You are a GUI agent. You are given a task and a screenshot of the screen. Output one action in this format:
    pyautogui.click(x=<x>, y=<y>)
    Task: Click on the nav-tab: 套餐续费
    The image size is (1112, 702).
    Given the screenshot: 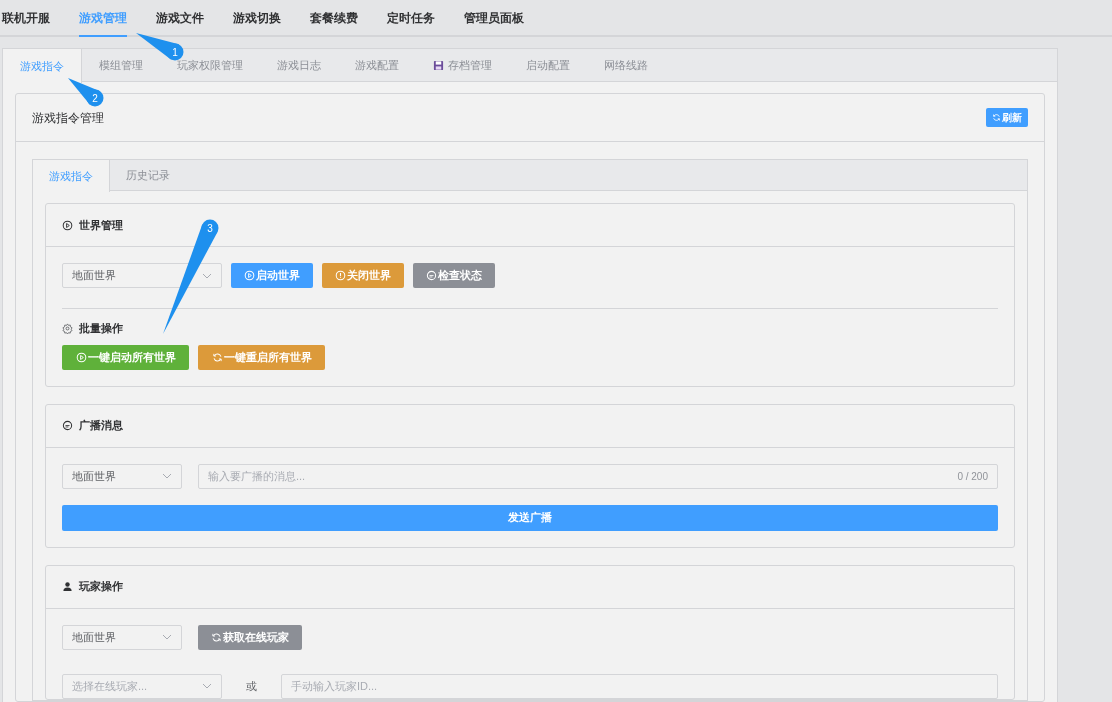 What is the action you would take?
    pyautogui.click(x=334, y=18)
    